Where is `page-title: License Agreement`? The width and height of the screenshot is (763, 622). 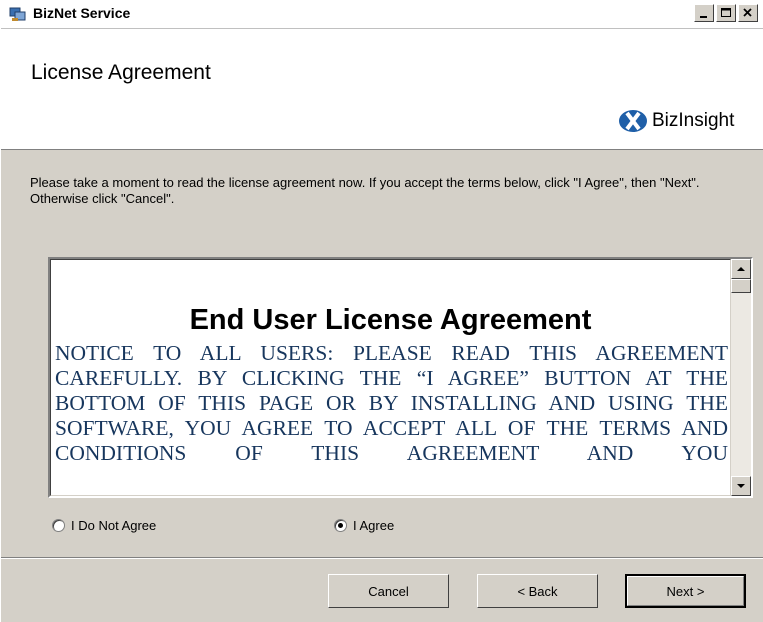 page-title: License Agreement is located at coordinates (121, 72).